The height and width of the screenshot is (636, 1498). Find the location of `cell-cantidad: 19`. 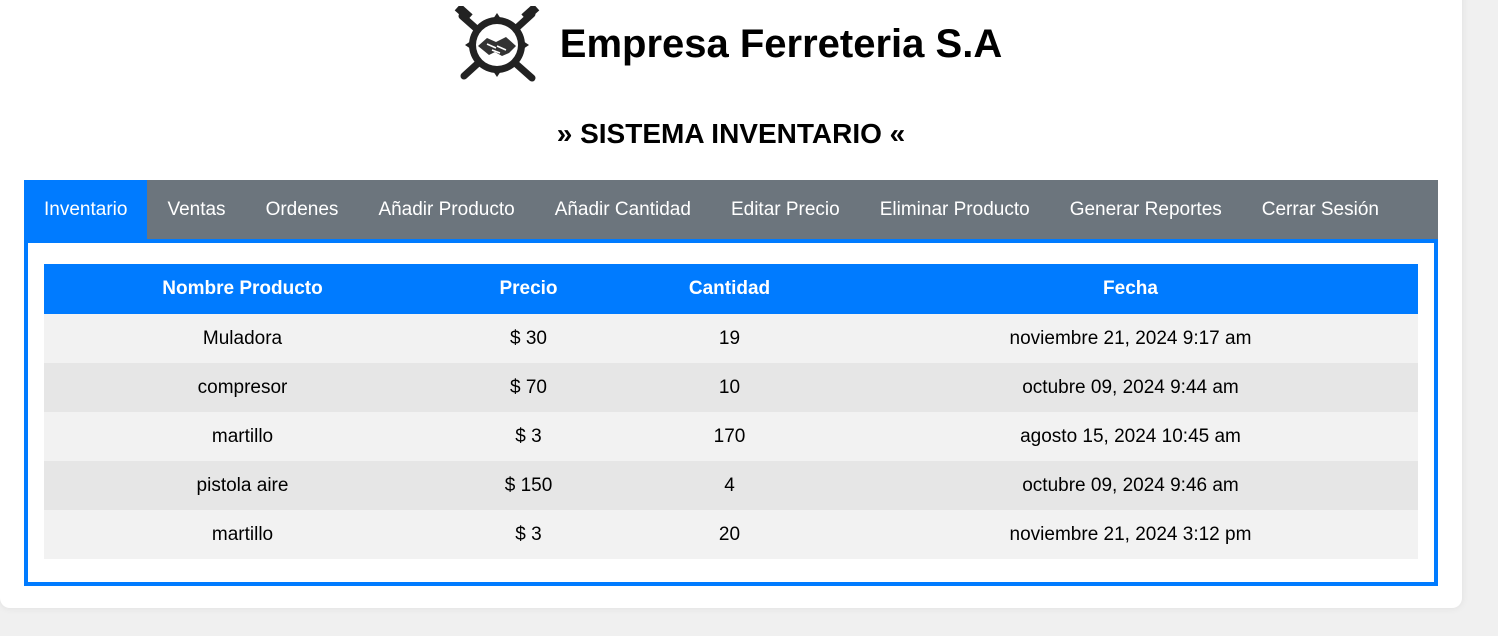

cell-cantidad: 19 is located at coordinates (729, 338).